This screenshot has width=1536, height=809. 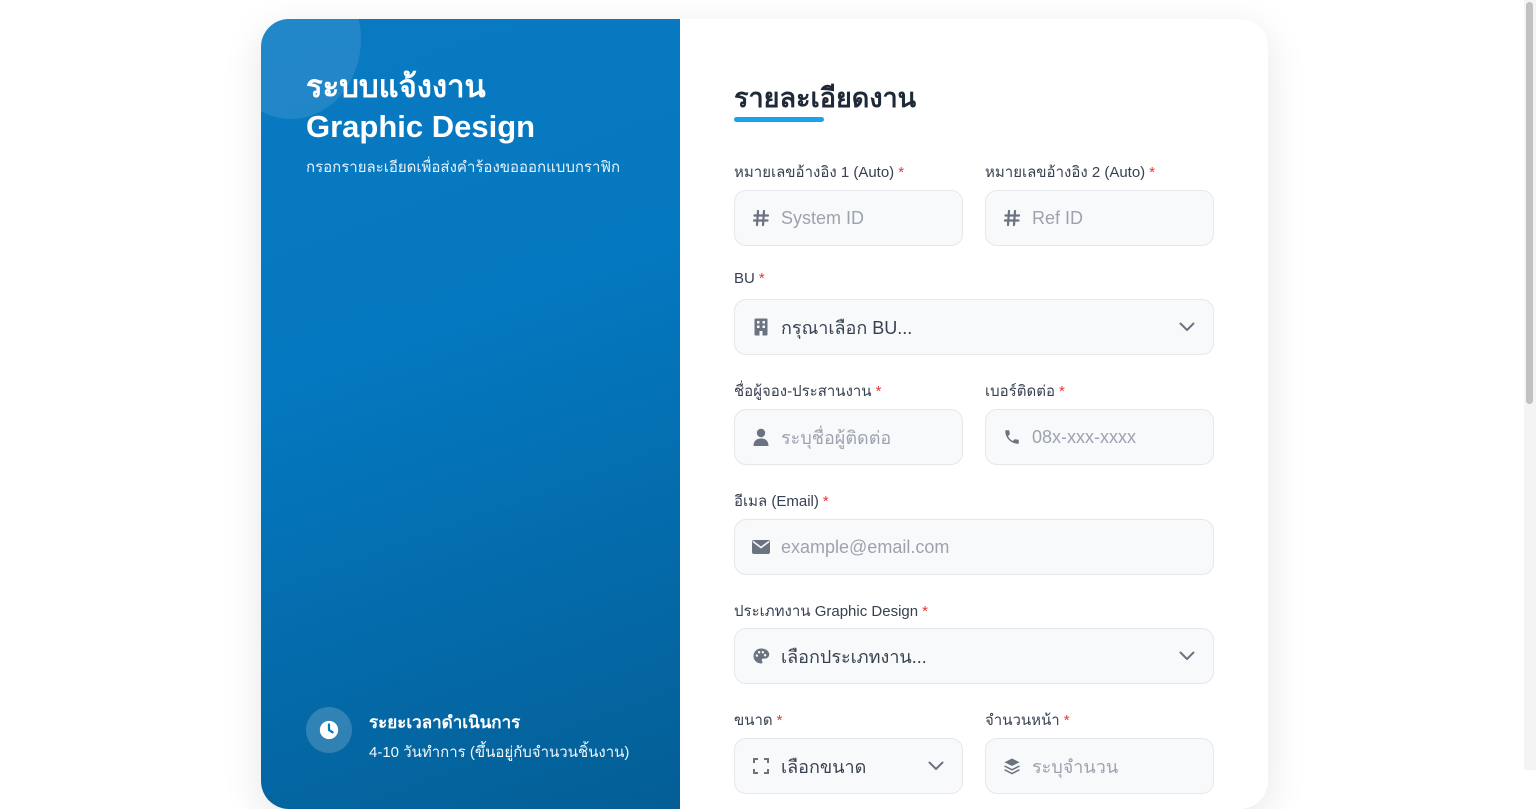 I want to click on ref1-input: System ID, so click(x=848, y=218).